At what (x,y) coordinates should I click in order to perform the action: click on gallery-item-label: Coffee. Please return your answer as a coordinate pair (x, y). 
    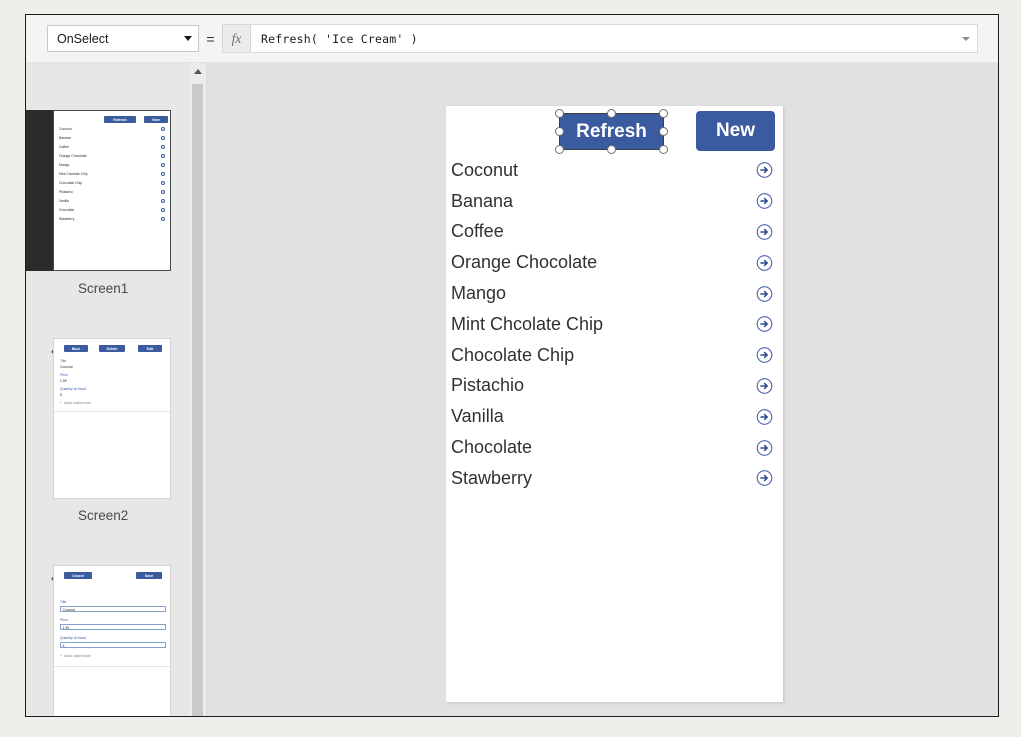
    Looking at the image, I should click on (477, 231).